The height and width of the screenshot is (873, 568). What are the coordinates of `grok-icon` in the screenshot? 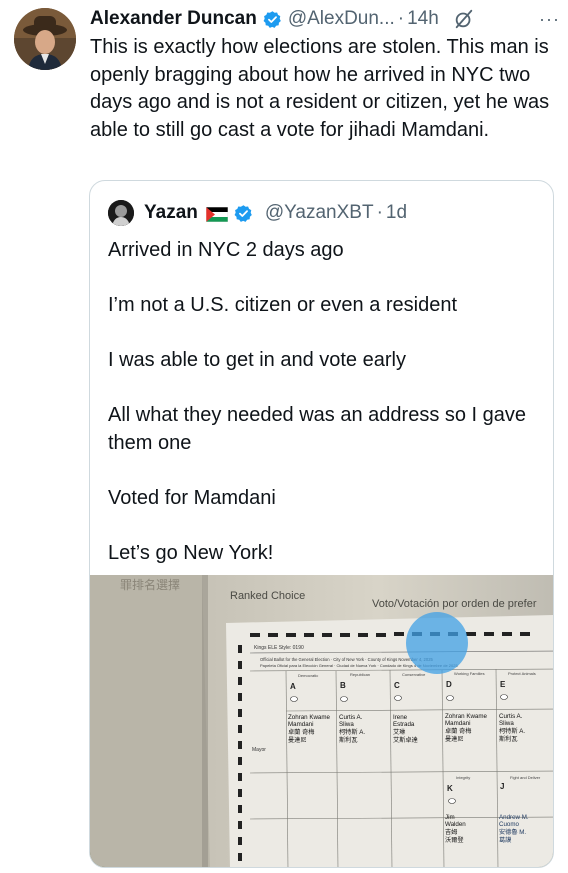 It's located at (464, 19).